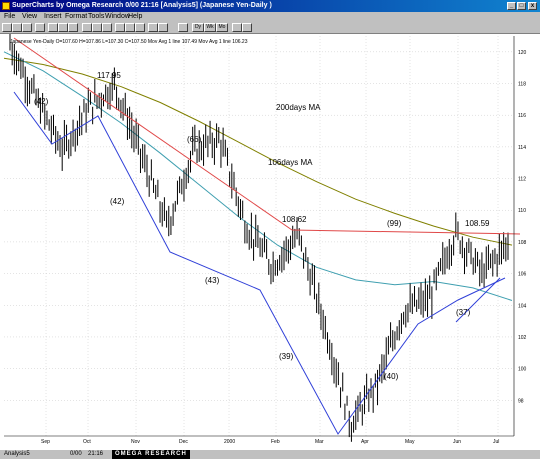 The height and width of the screenshot is (459, 540). What do you see at coordinates (290, 162) in the screenshot?
I see `label-106days-ma: 106days MA` at bounding box center [290, 162].